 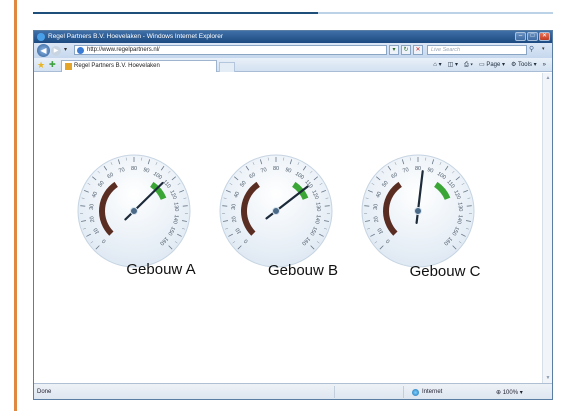 I want to click on command-bar: ⌂ ▾ ◫ ▾ ⎙ ▾ ▭ Page ▾ ⚙ Tools ▾ », so click(x=489, y=65).